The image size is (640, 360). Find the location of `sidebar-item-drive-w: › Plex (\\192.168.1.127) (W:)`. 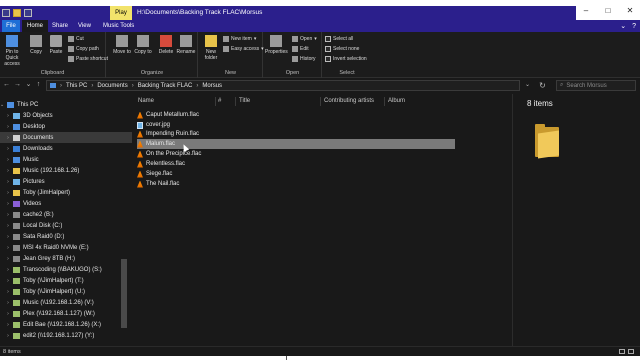

sidebar-item-drive-w: › Plex (\\192.168.1.127) (W:) is located at coordinates (66, 313).